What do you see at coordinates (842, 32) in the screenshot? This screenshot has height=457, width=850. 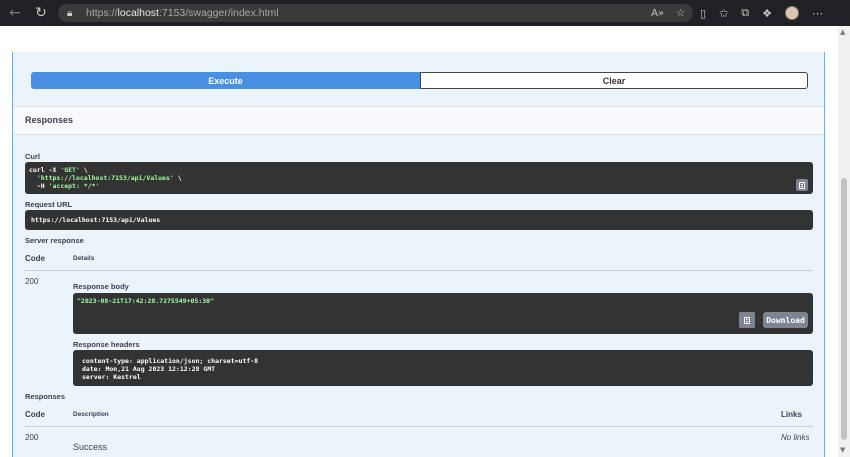 I see `scroll-up-icon: ▲` at bounding box center [842, 32].